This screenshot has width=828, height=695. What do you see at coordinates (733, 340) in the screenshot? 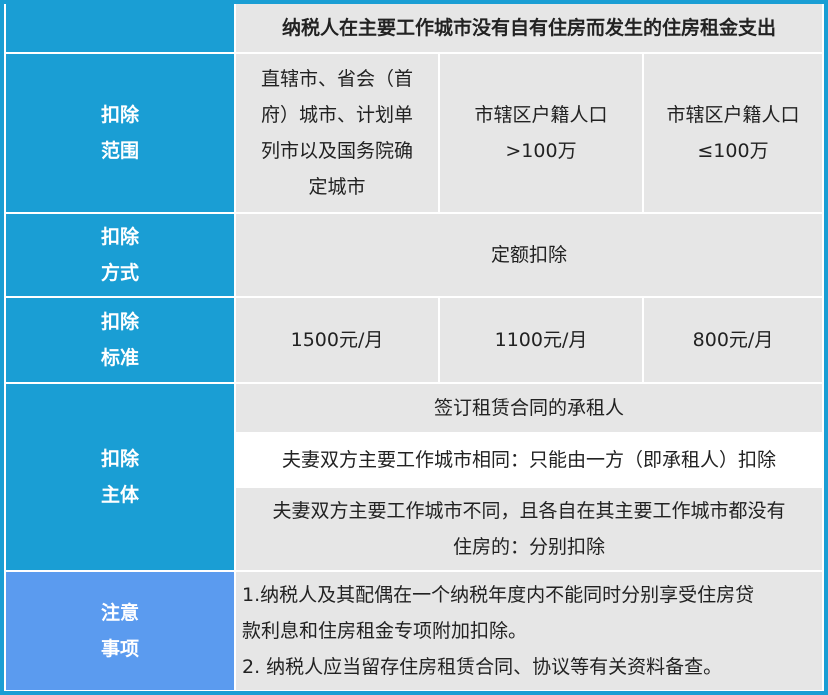
I see `standard-value-3: 800元/月` at bounding box center [733, 340].